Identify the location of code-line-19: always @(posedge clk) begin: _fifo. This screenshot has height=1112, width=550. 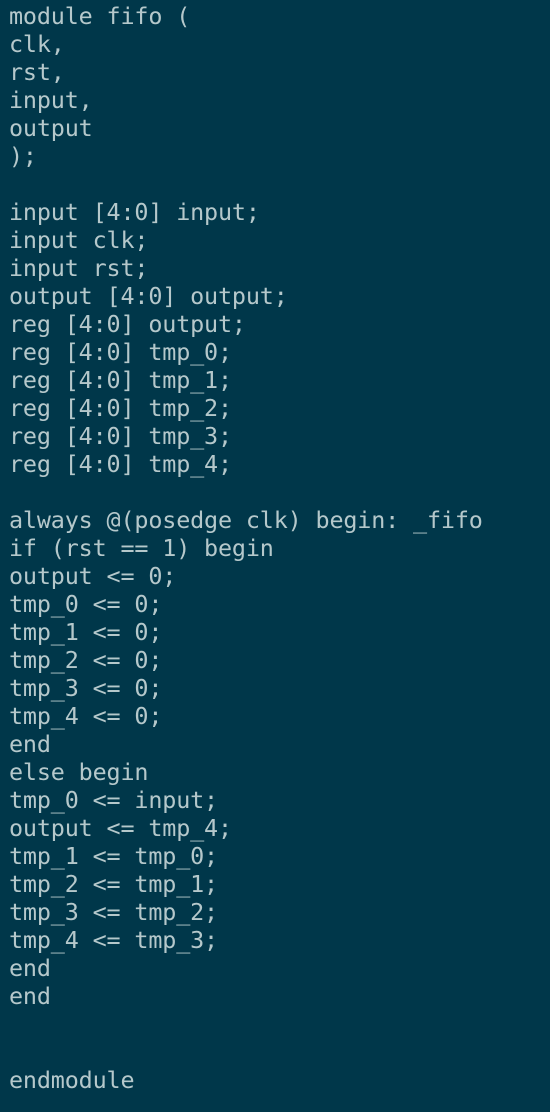
(246, 520).